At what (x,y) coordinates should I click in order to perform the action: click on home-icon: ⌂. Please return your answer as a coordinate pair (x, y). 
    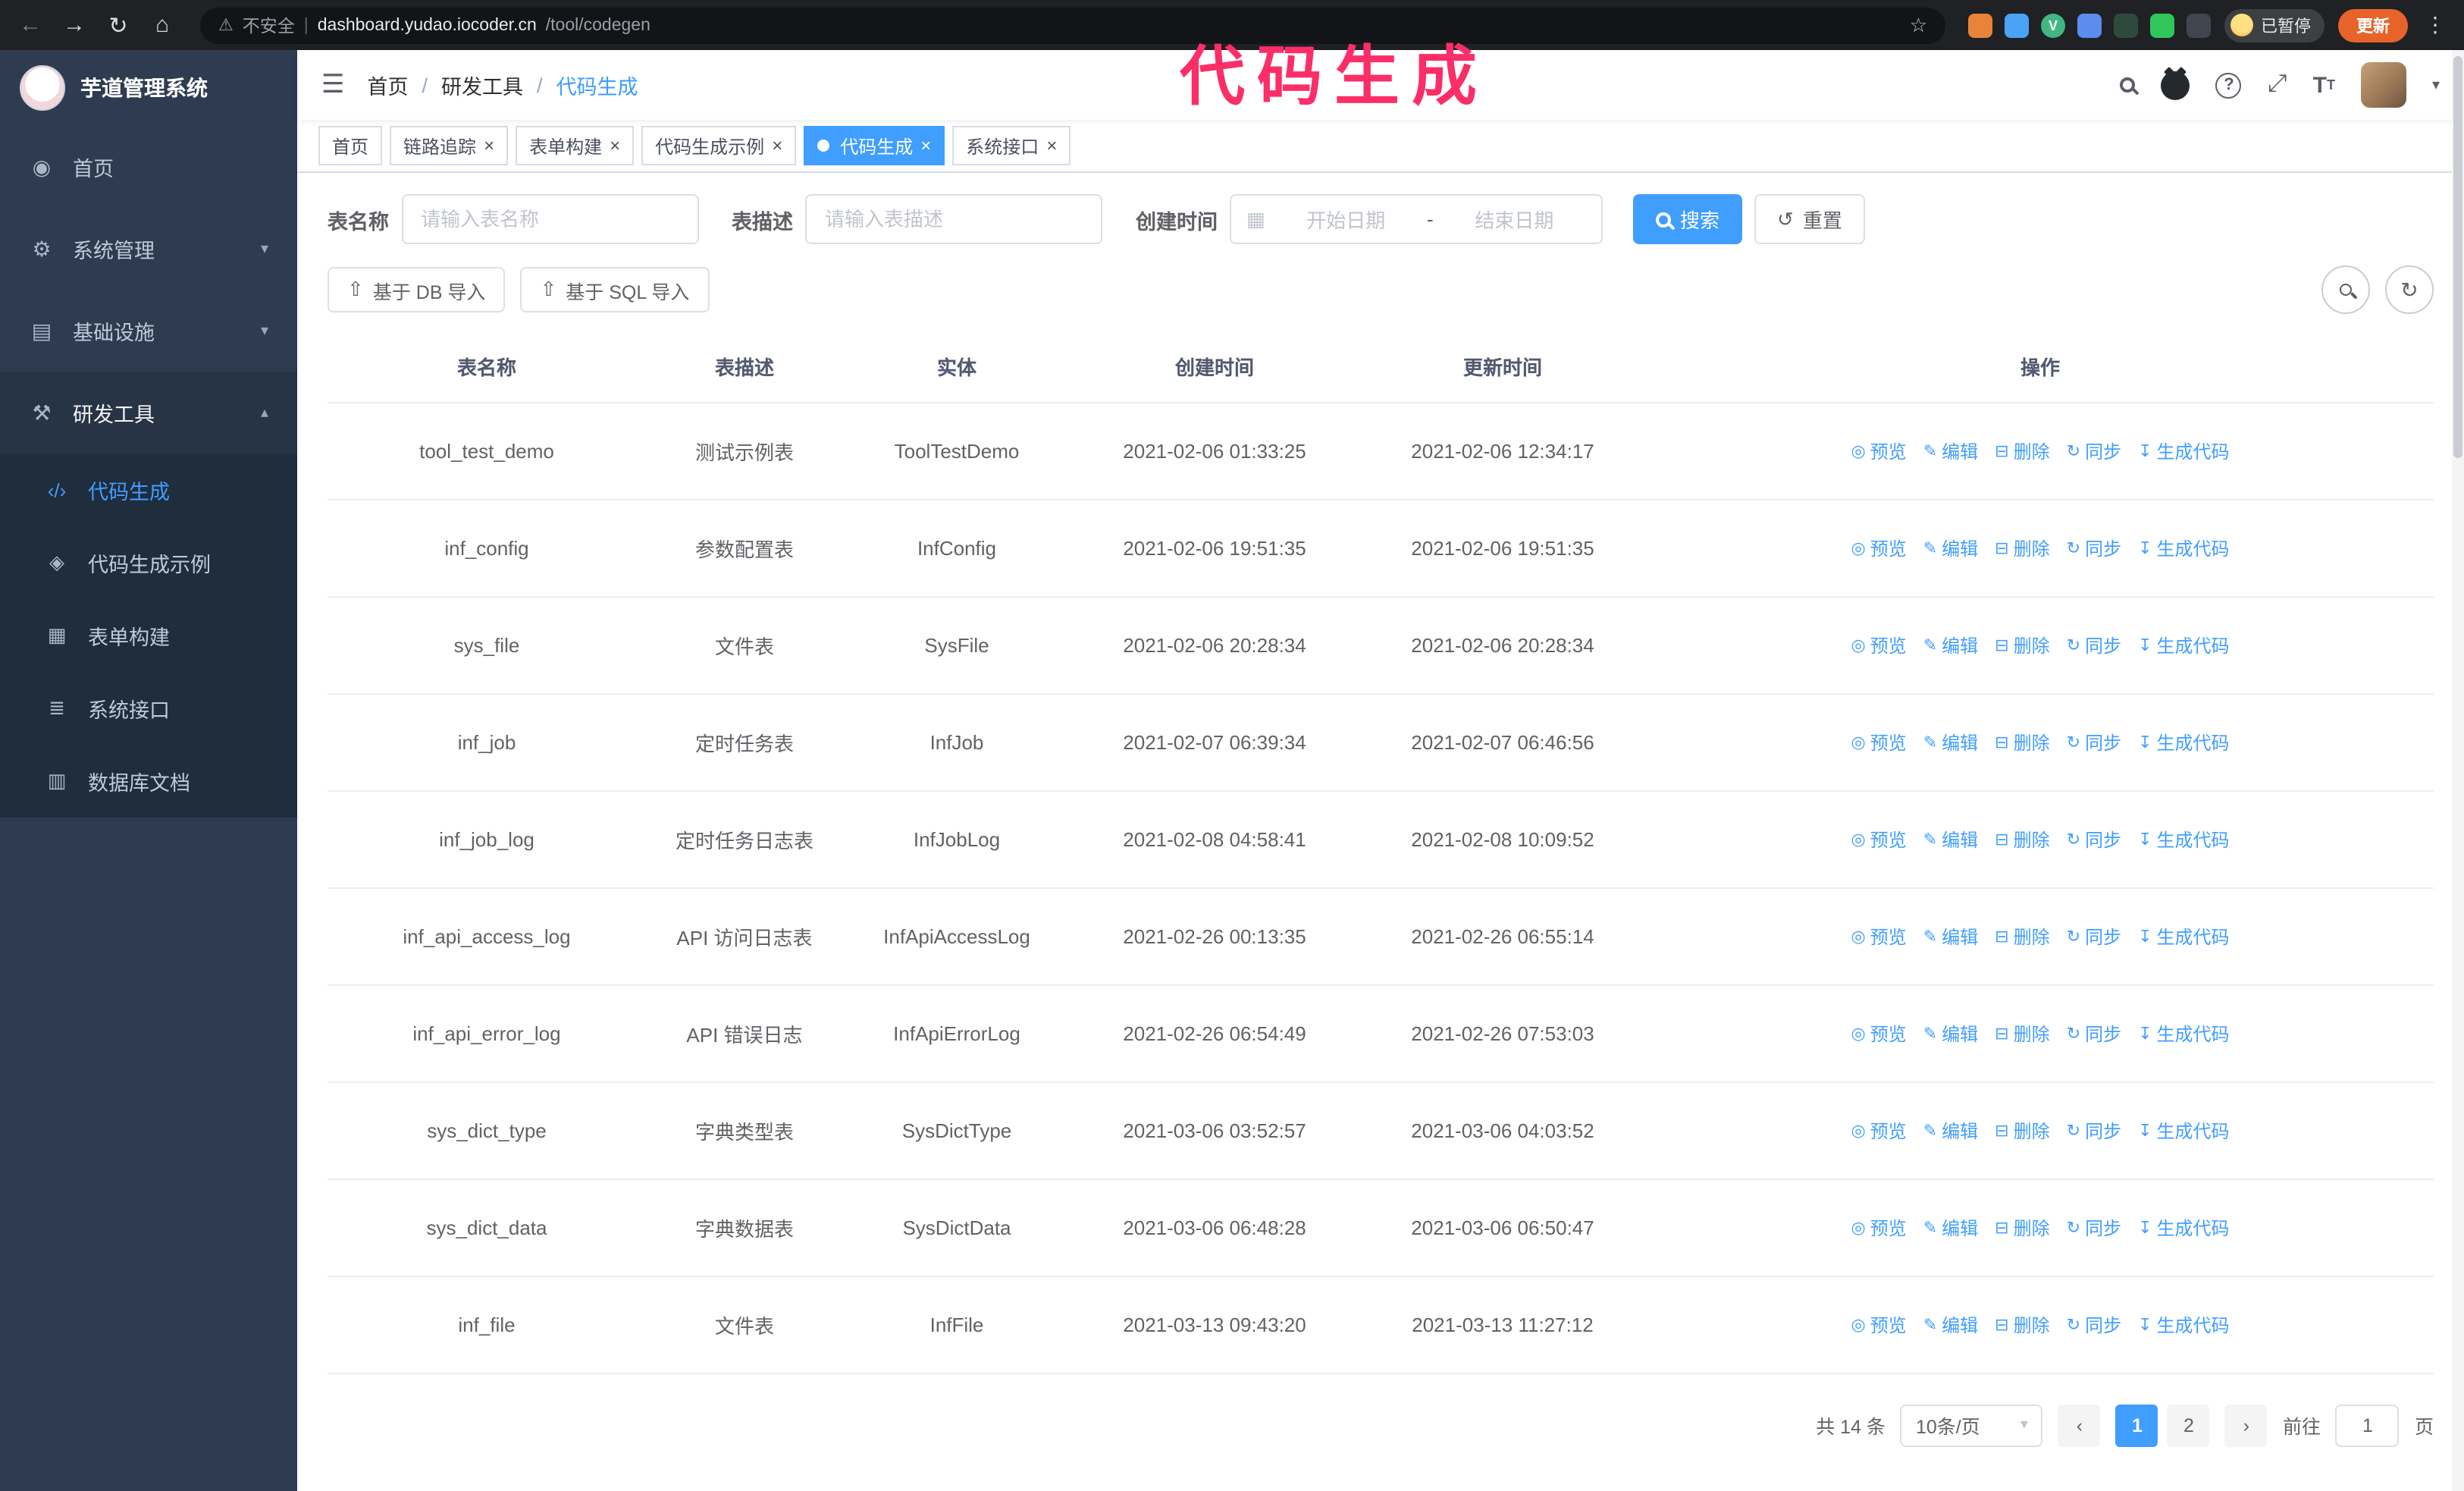
    Looking at the image, I should click on (162, 25).